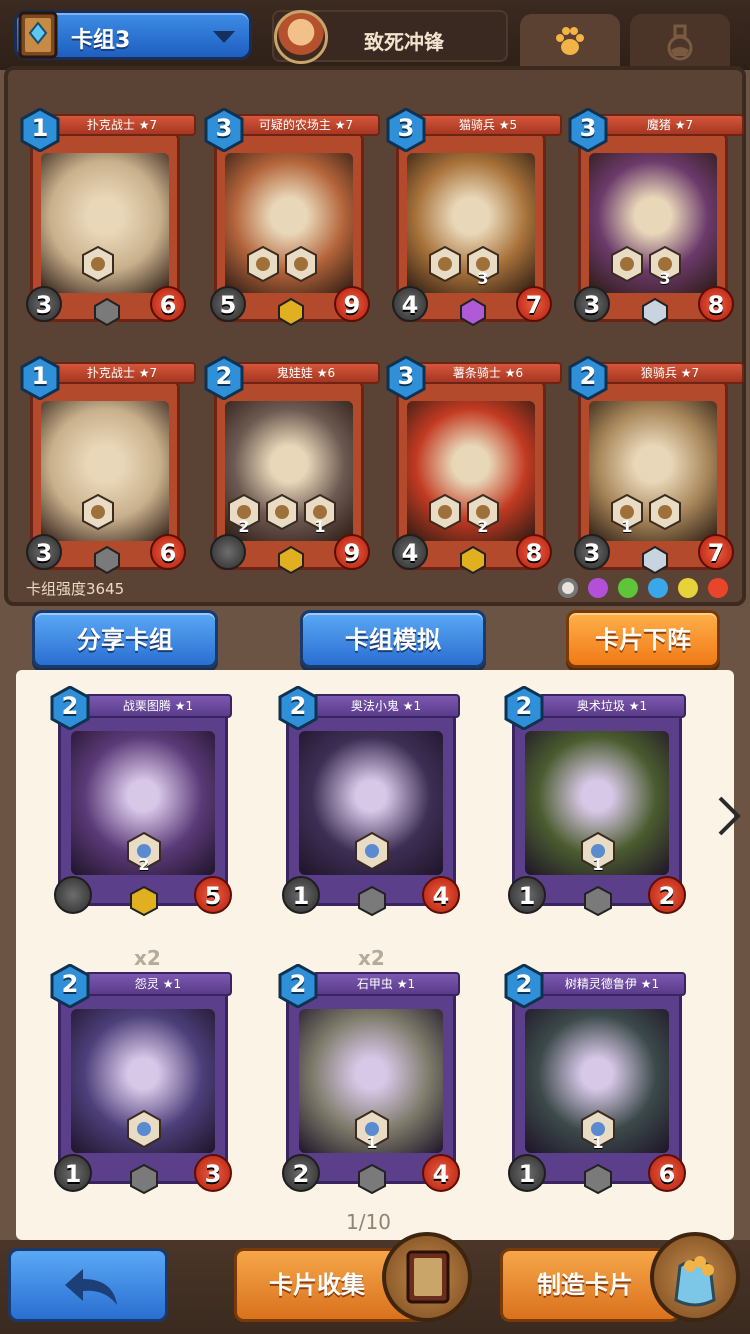  I want to click on storm-faction-icon, so click(688, 588).